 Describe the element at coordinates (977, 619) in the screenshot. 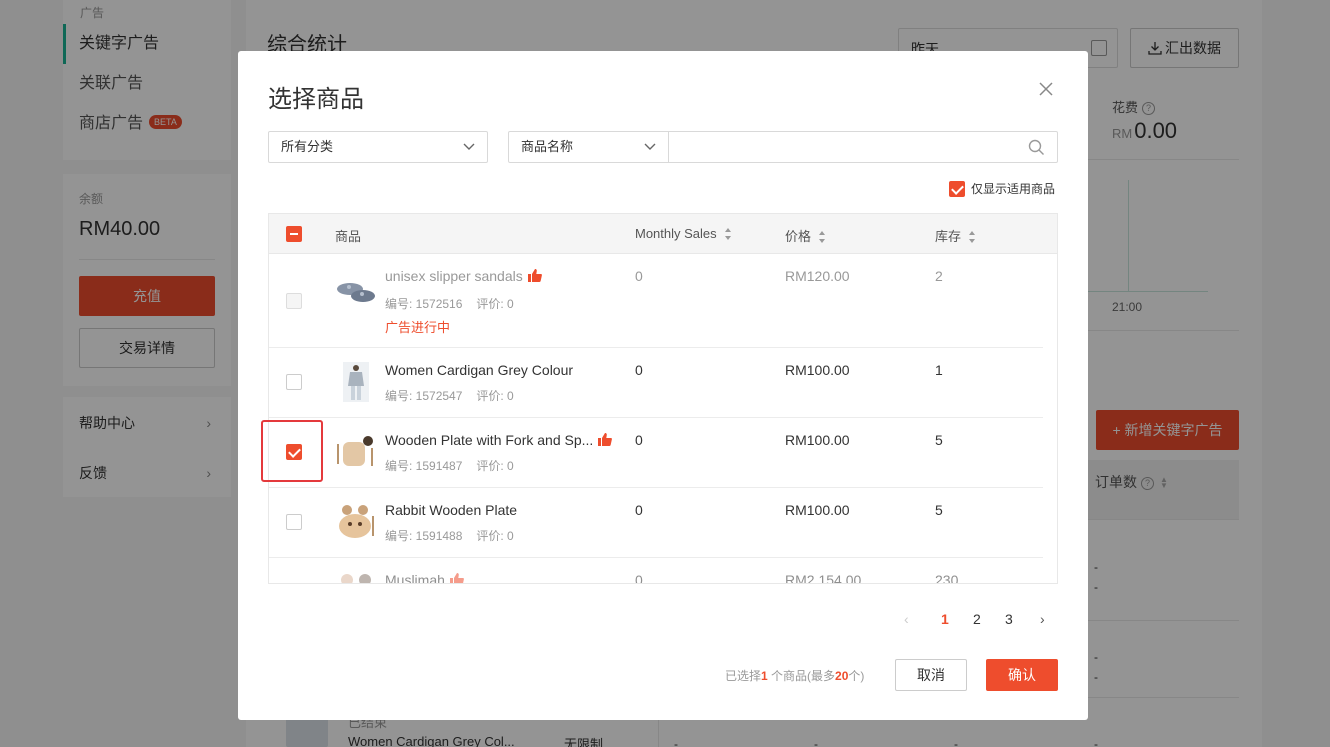

I see `pagination-page: 2` at that location.